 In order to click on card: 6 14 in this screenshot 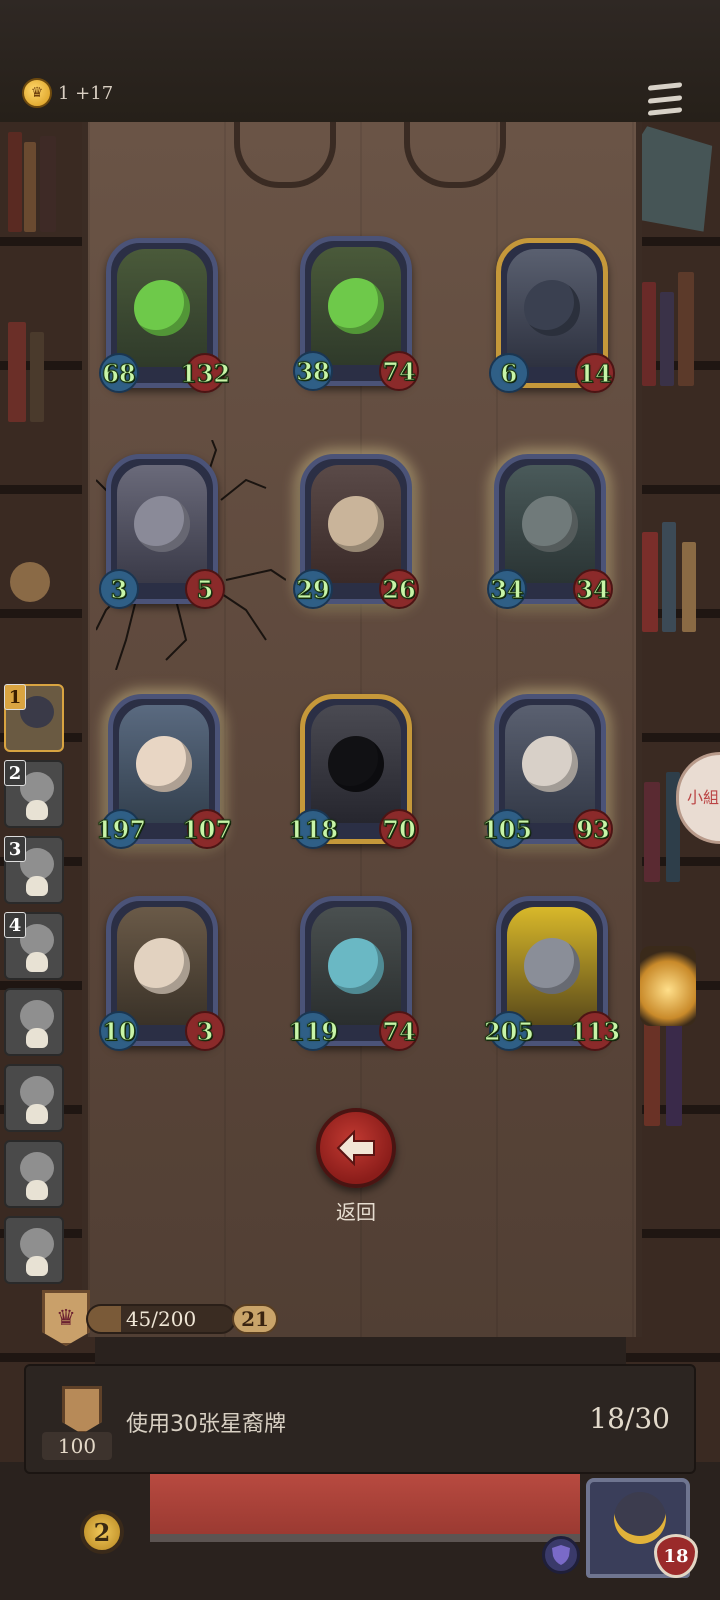, I will do `click(552, 315)`.